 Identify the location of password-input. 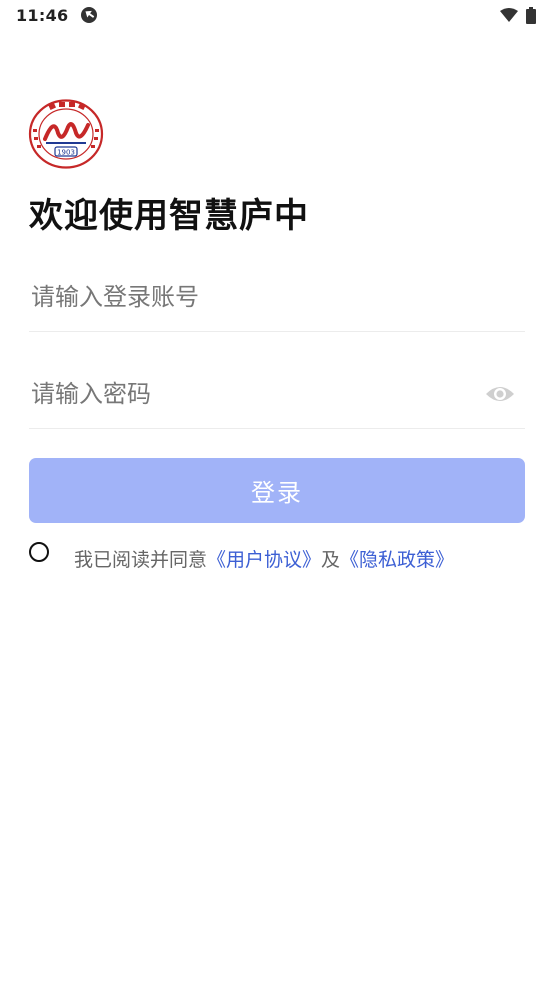
(249, 393).